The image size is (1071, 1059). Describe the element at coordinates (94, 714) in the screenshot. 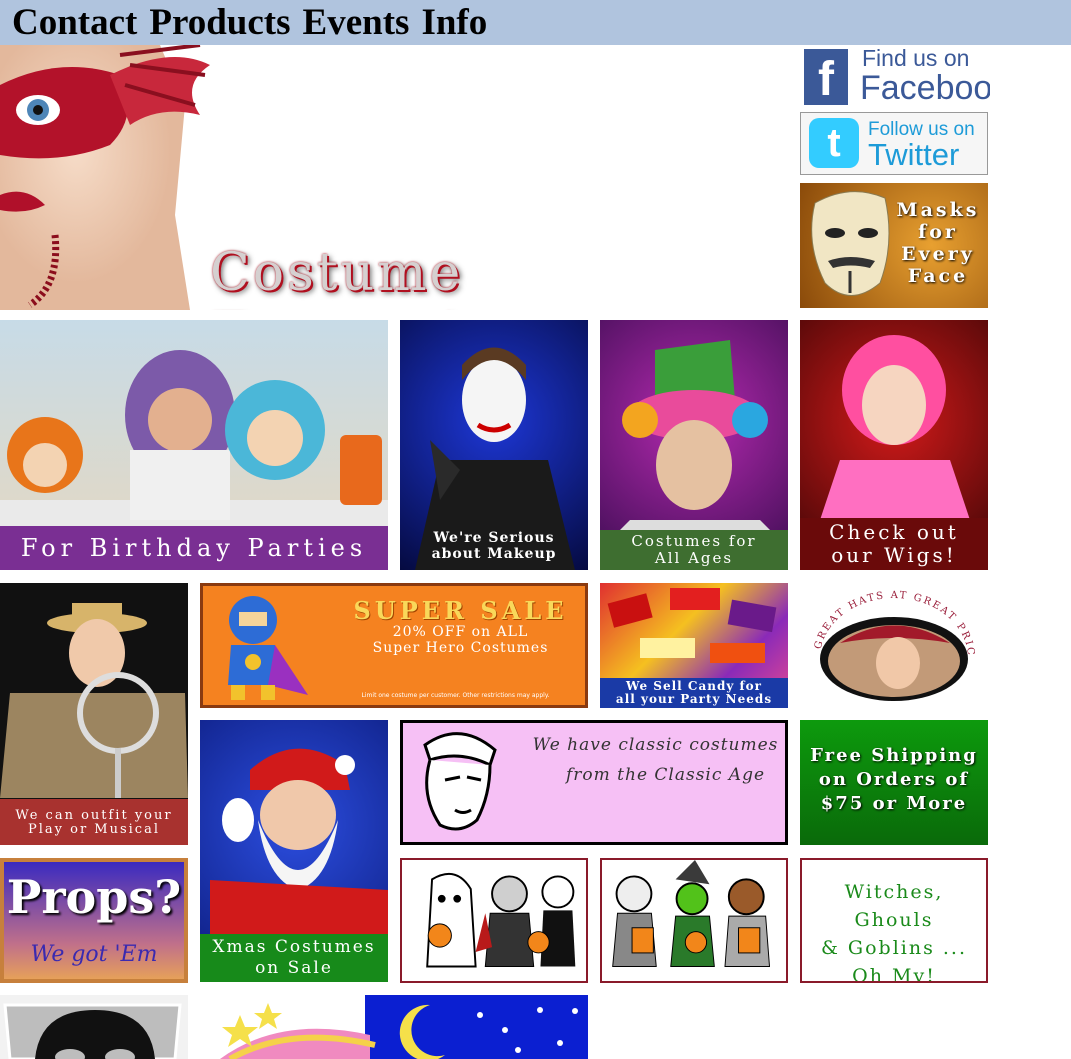

I see `play-musical-tile: We can outfit your Play or Musical` at that location.